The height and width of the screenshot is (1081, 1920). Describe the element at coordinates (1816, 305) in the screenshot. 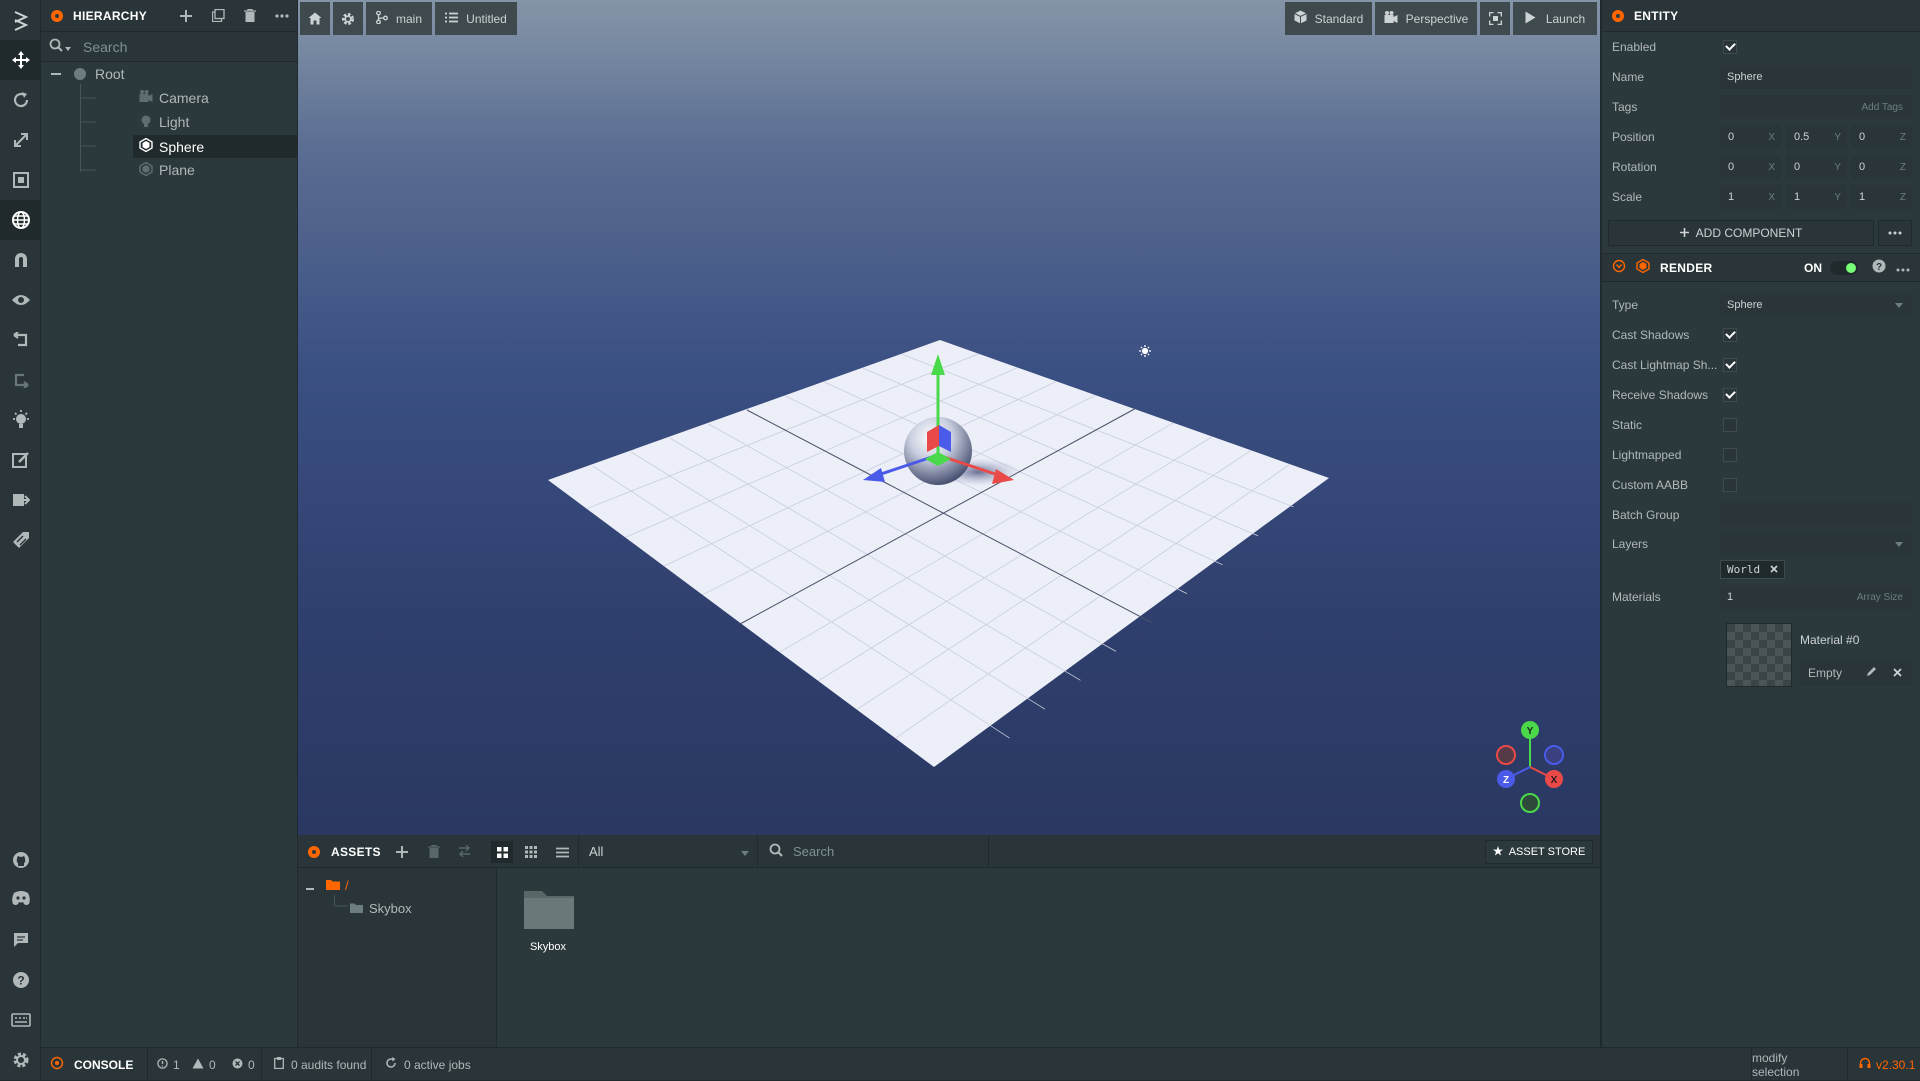

I see `type-select: Sphere` at that location.